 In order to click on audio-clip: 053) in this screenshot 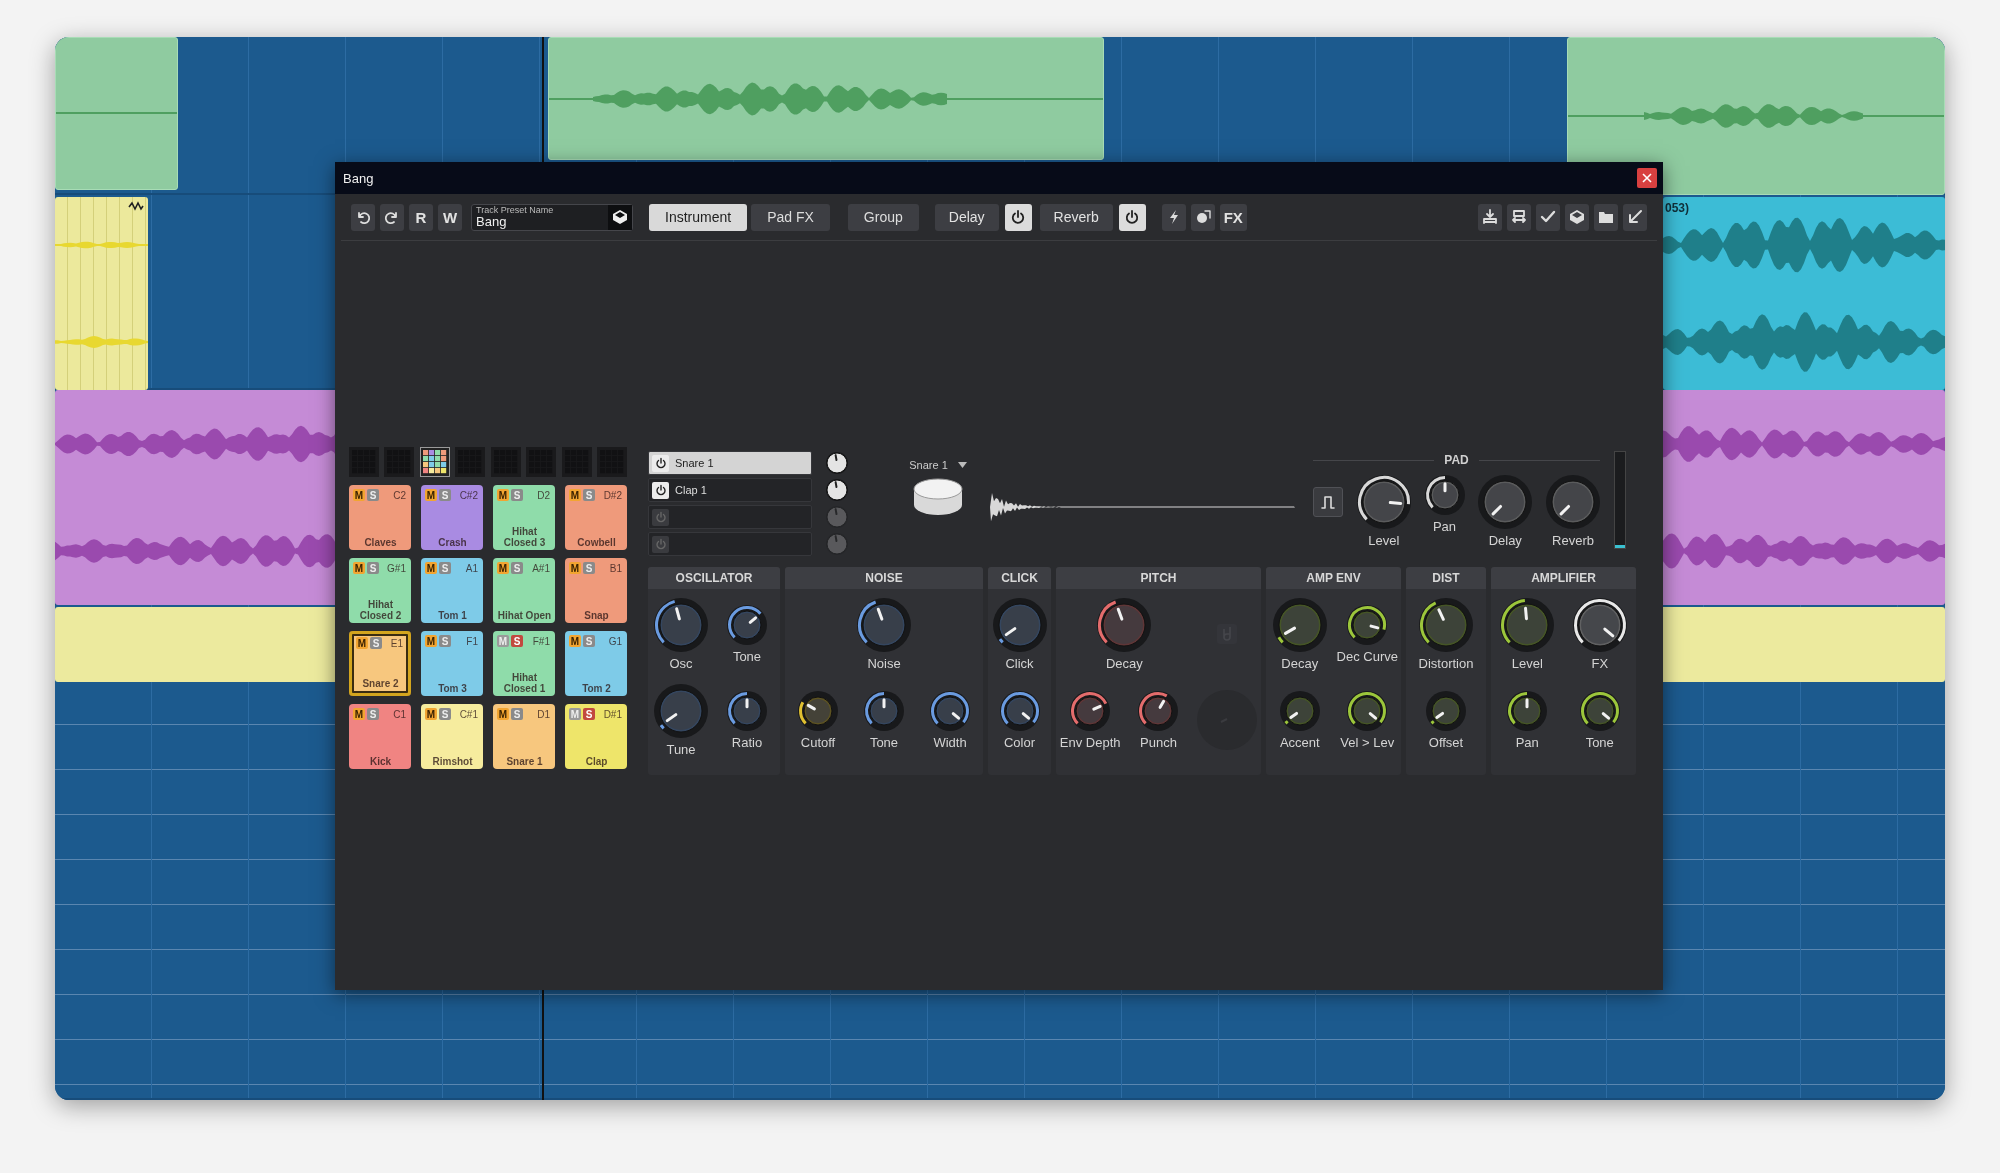, I will do `click(1804, 293)`.